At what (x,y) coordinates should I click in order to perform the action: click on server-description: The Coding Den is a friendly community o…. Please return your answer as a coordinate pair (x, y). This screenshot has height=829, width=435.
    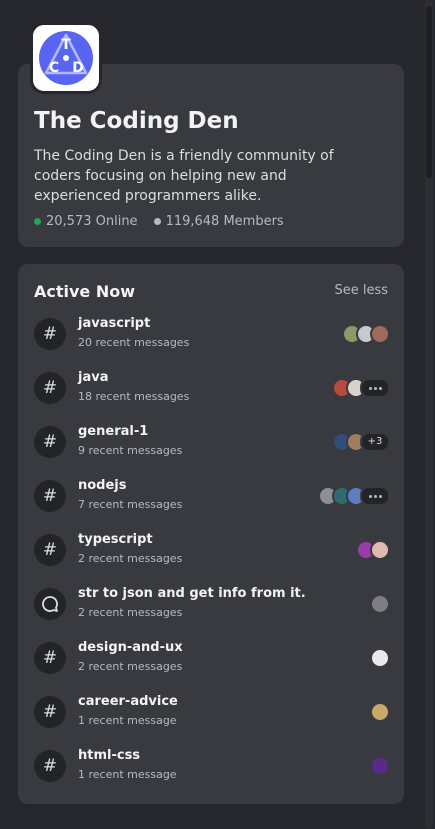
    Looking at the image, I should click on (184, 176).